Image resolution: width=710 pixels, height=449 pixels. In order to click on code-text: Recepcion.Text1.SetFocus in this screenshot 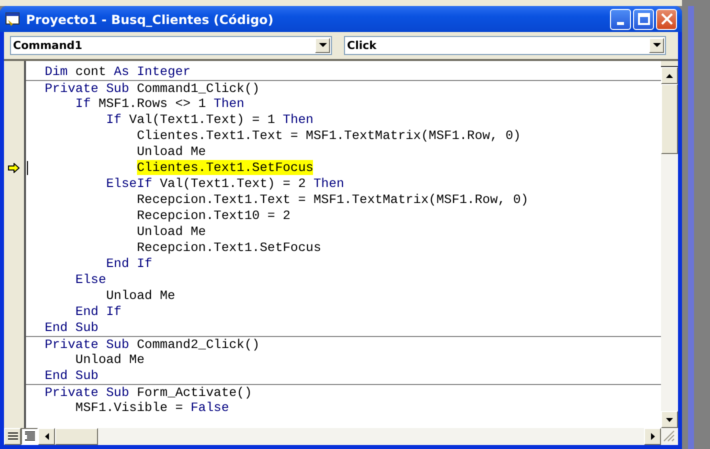, I will do `click(229, 247)`.